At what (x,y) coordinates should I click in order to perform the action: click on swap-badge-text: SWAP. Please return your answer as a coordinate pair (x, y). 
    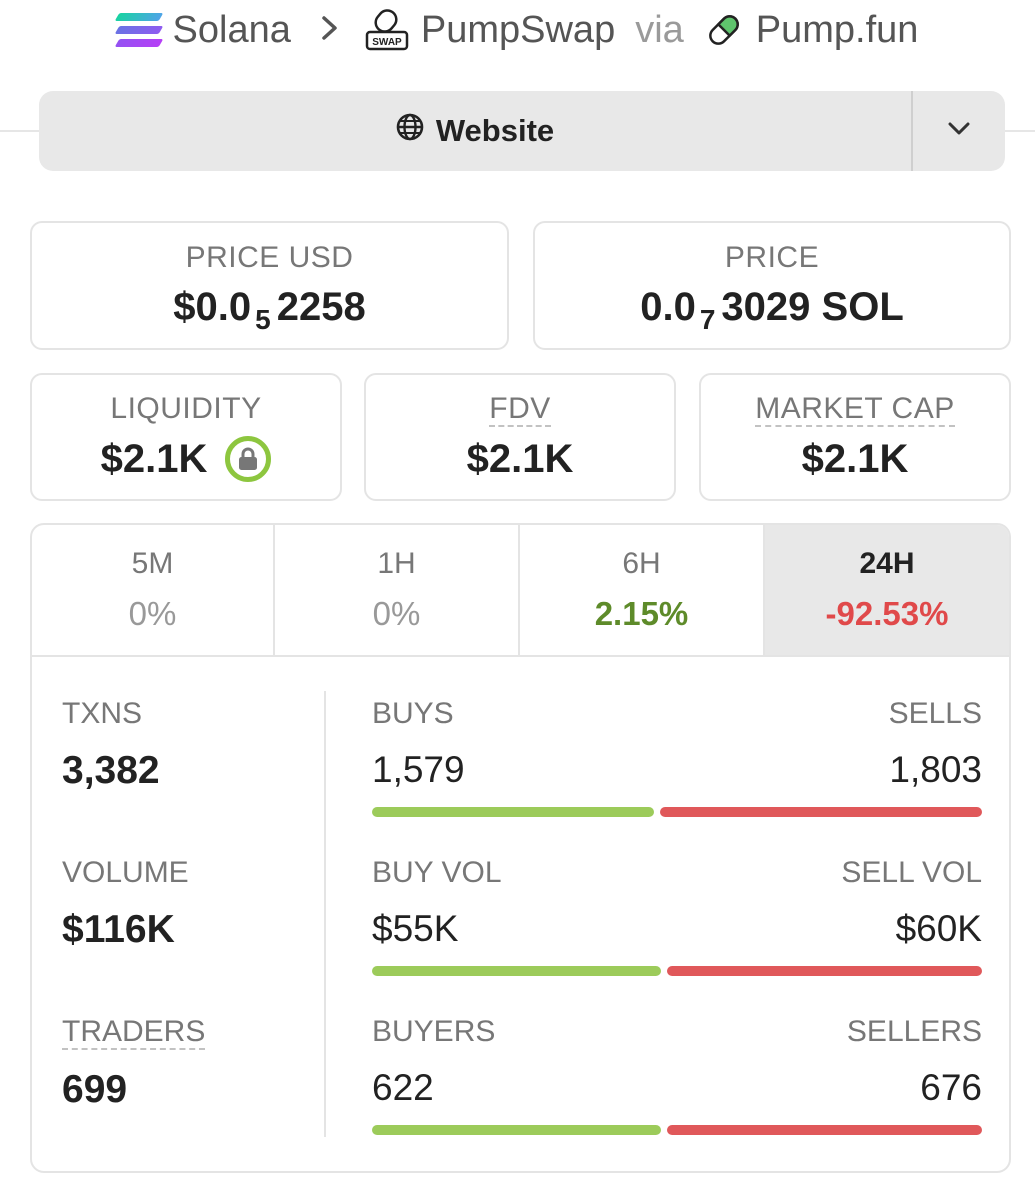
    Looking at the image, I should click on (387, 42).